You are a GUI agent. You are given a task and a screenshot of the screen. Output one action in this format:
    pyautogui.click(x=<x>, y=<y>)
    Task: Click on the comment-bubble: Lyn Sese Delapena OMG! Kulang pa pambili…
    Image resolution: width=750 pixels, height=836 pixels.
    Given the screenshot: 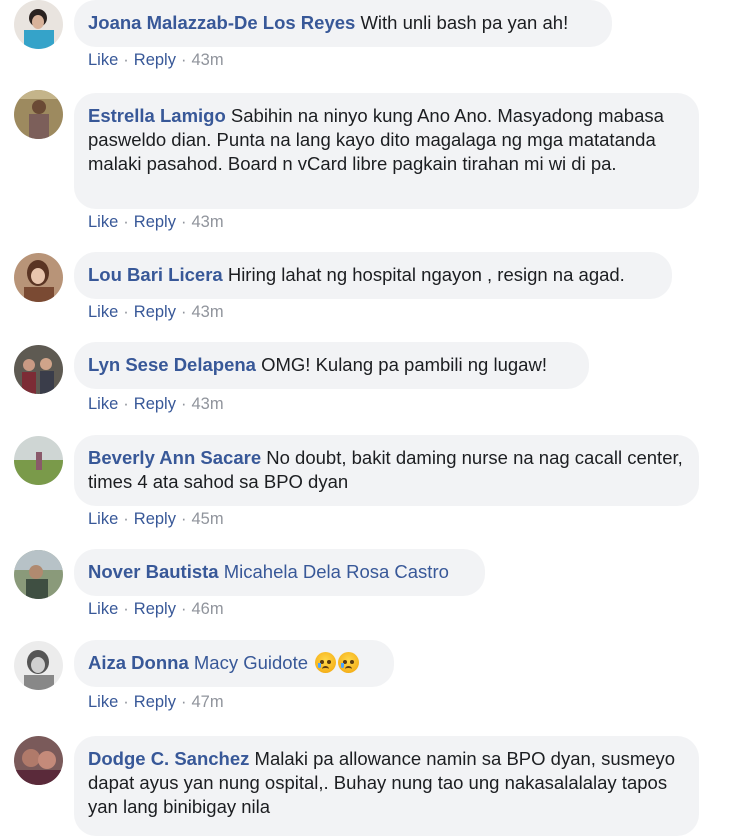 What is the action you would take?
    pyautogui.click(x=331, y=365)
    